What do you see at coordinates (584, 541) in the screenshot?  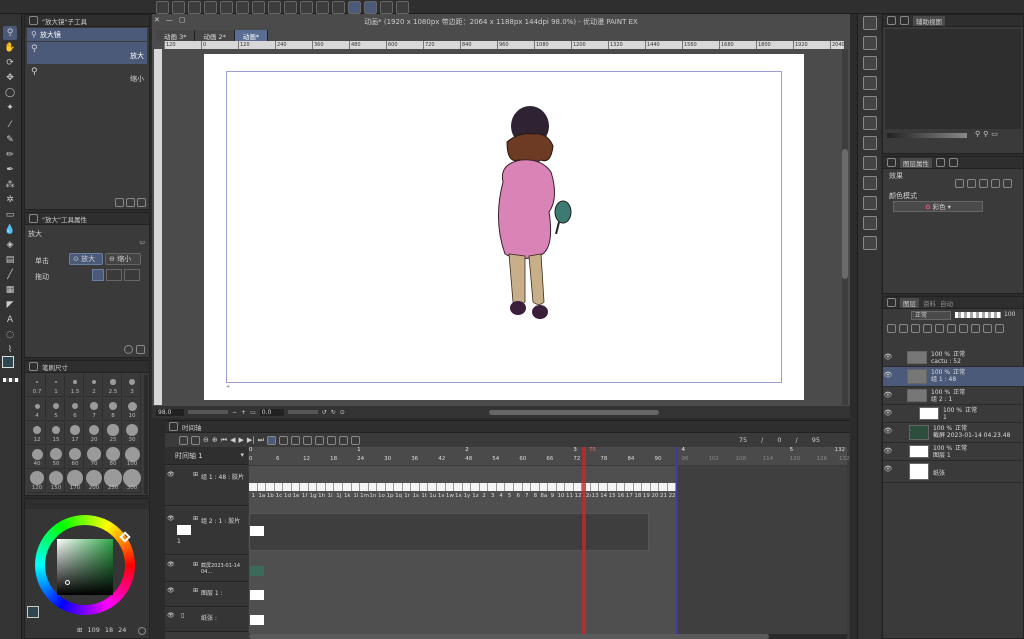 I see `playhead-line` at bounding box center [584, 541].